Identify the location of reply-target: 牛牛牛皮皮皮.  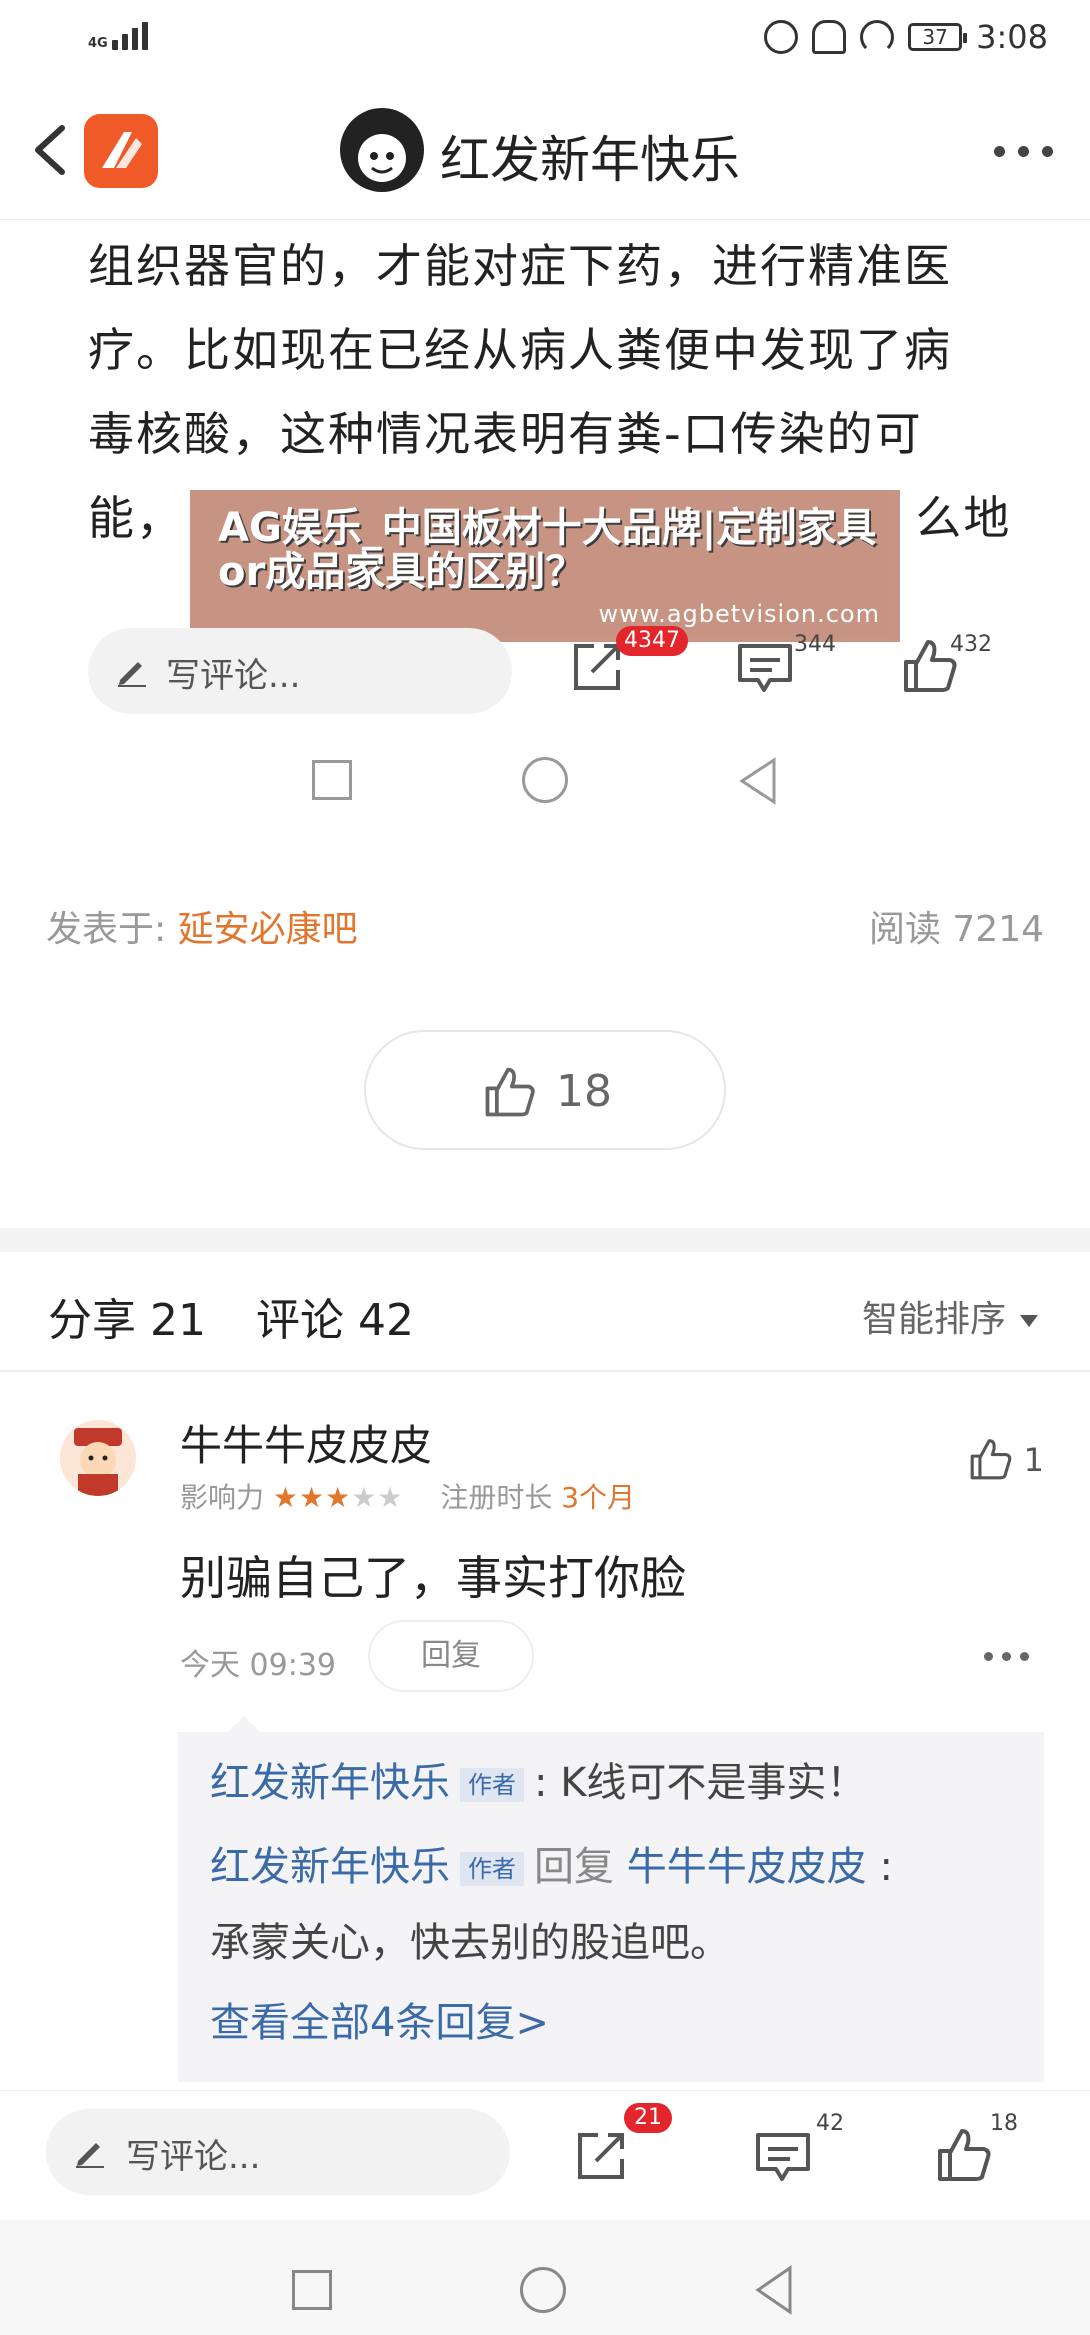
(747, 1867).